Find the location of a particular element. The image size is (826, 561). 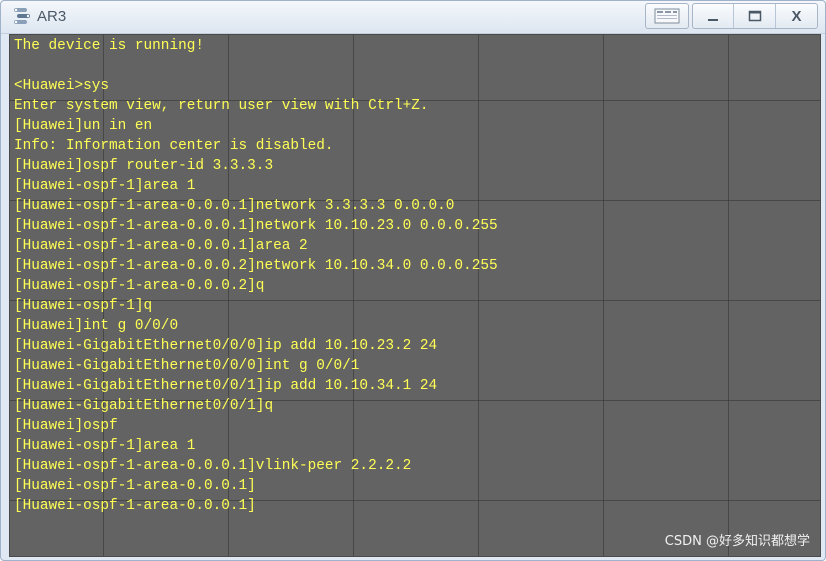

terminal-line: [Huawei-GigabitEthernet0/0/1]q is located at coordinates (144, 406).